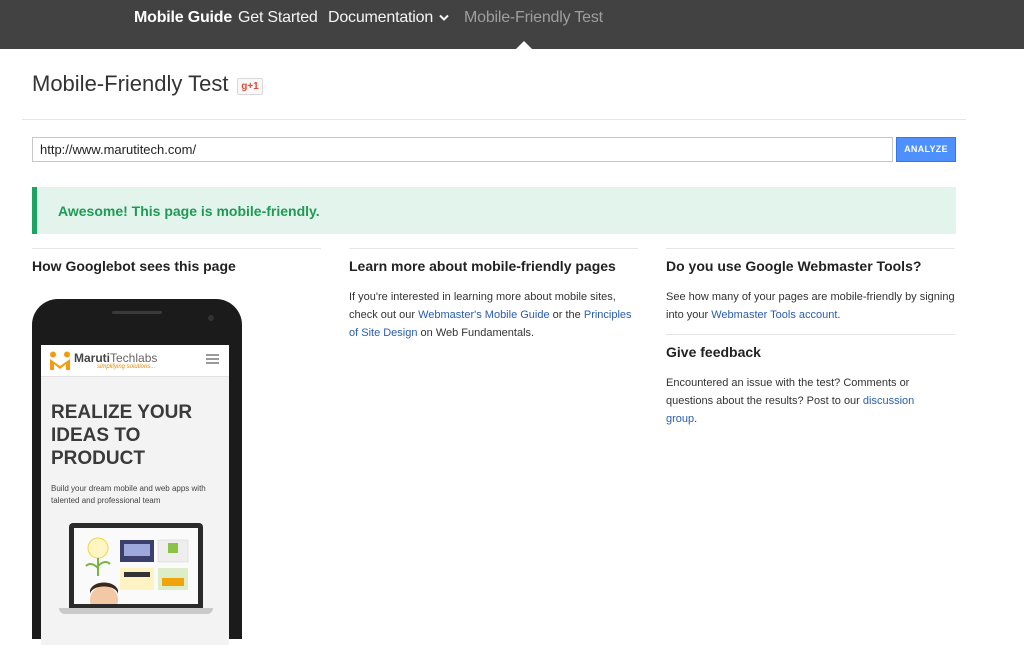 This screenshot has height=645, width=1024. What do you see at coordinates (794, 266) in the screenshot?
I see `webmaster-tools-heading: Do you use Google Webmaster Tools?` at bounding box center [794, 266].